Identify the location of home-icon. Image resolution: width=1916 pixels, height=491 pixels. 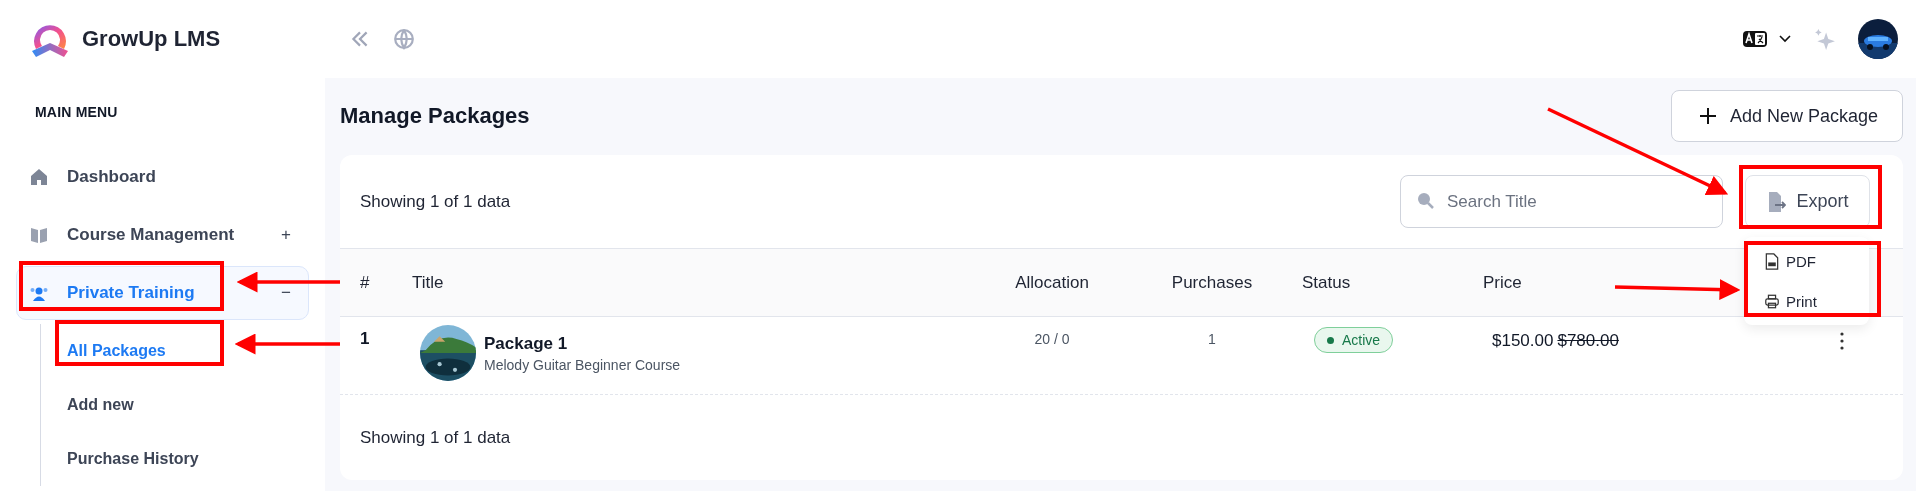
(39, 177).